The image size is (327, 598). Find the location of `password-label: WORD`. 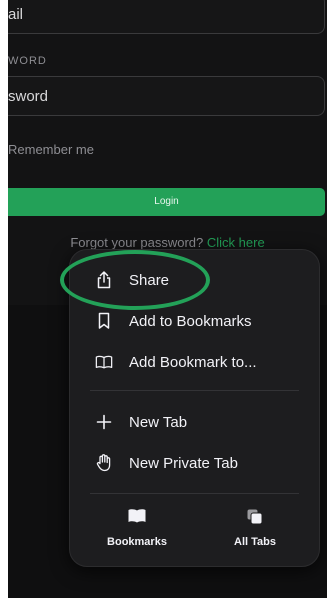

password-label: WORD is located at coordinates (27, 61).